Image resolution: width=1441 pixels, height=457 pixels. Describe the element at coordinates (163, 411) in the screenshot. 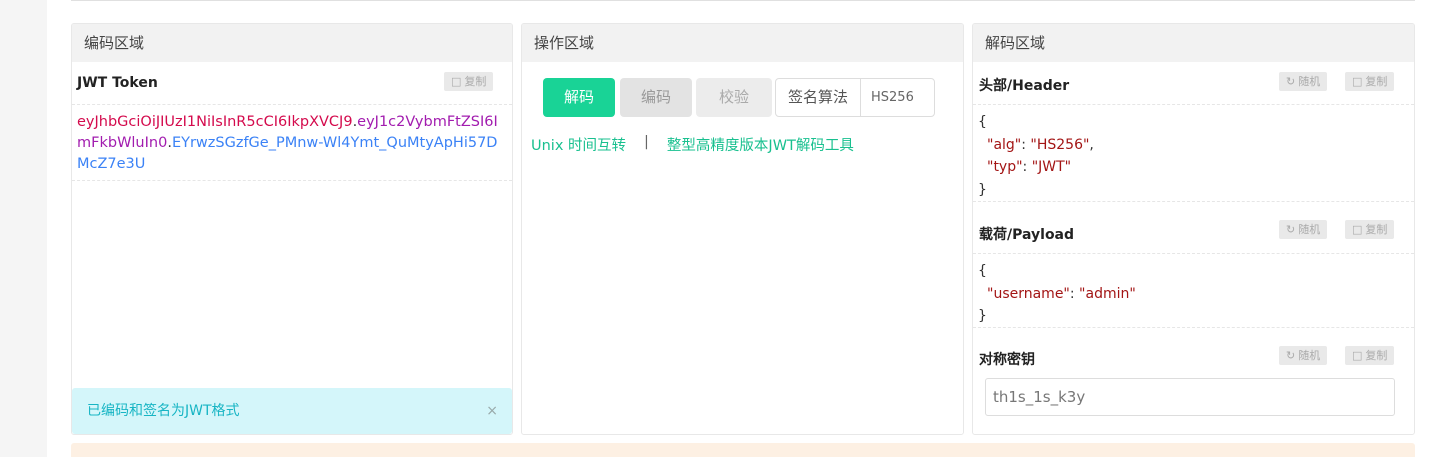

I see `alert-message: 已编码和签名为JWT格式` at that location.